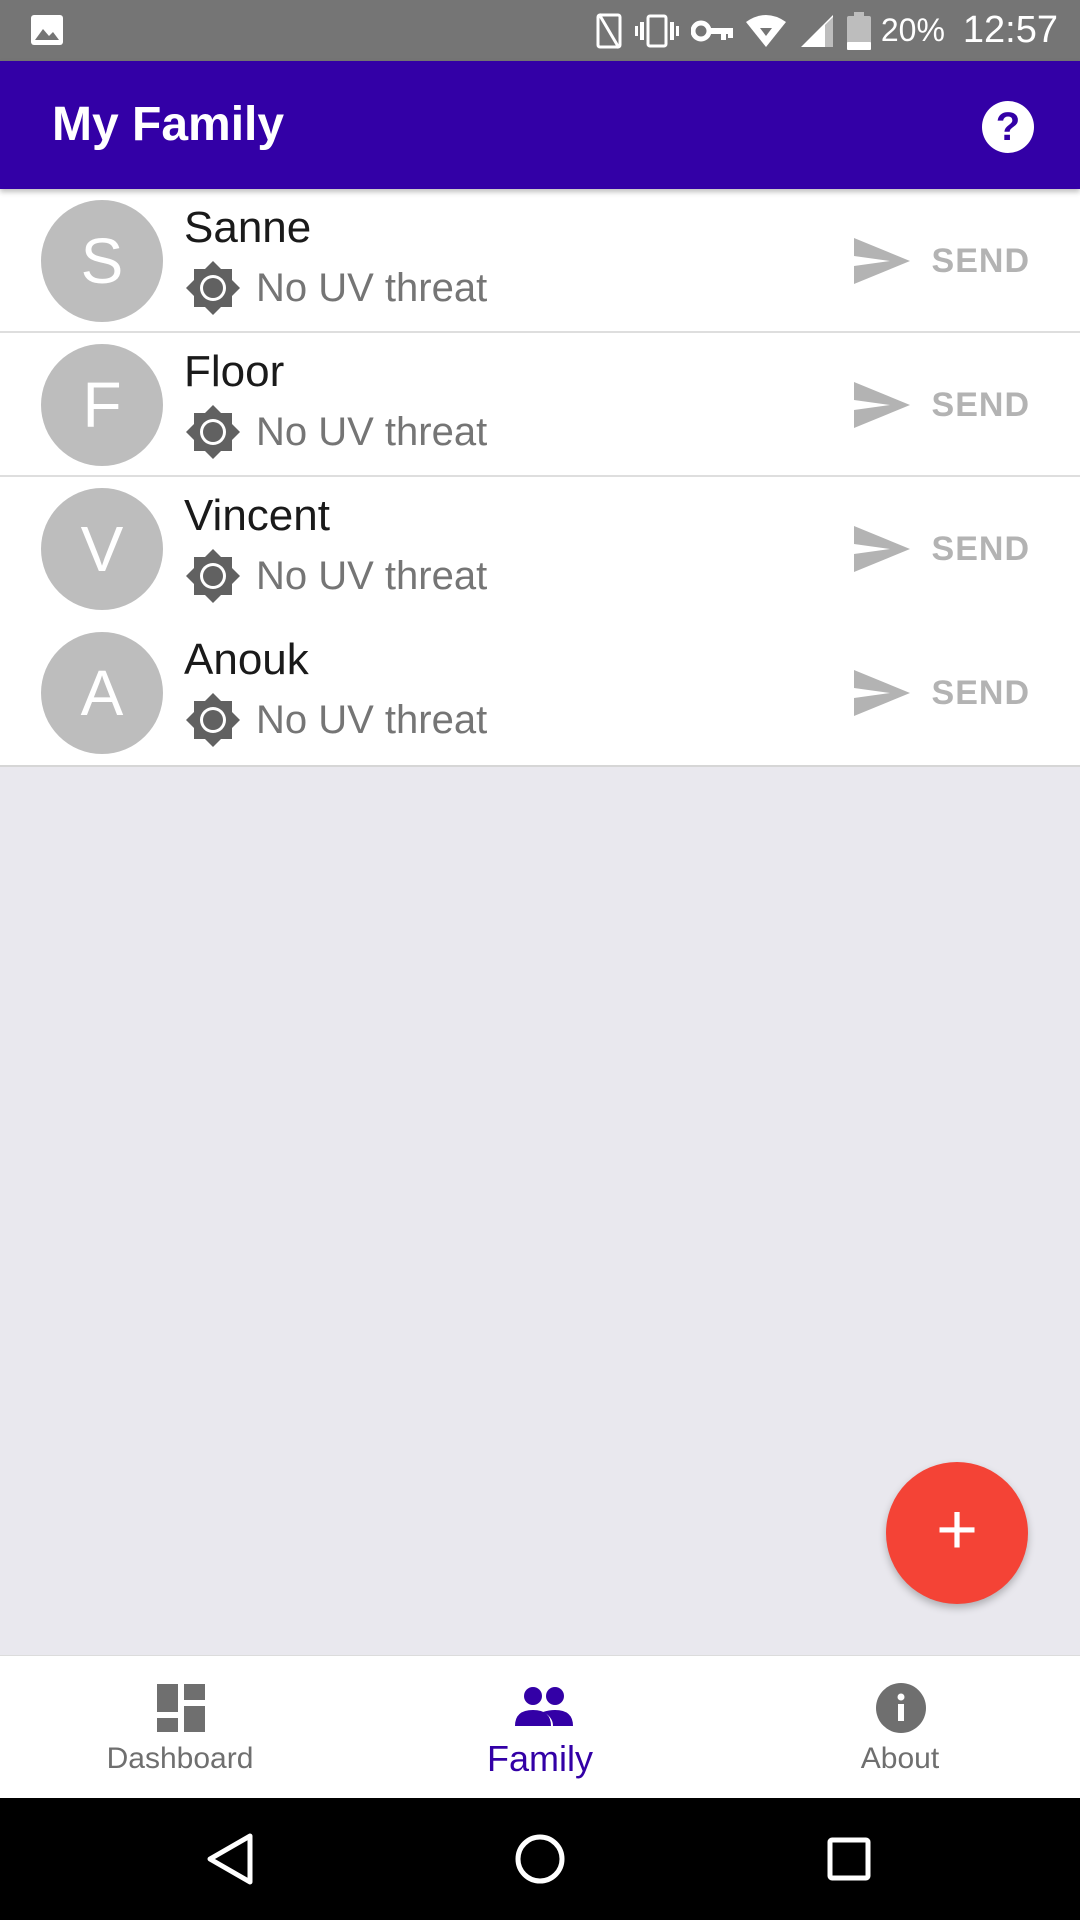  What do you see at coordinates (47, 30) in the screenshot?
I see `gallery-notification-icon` at bounding box center [47, 30].